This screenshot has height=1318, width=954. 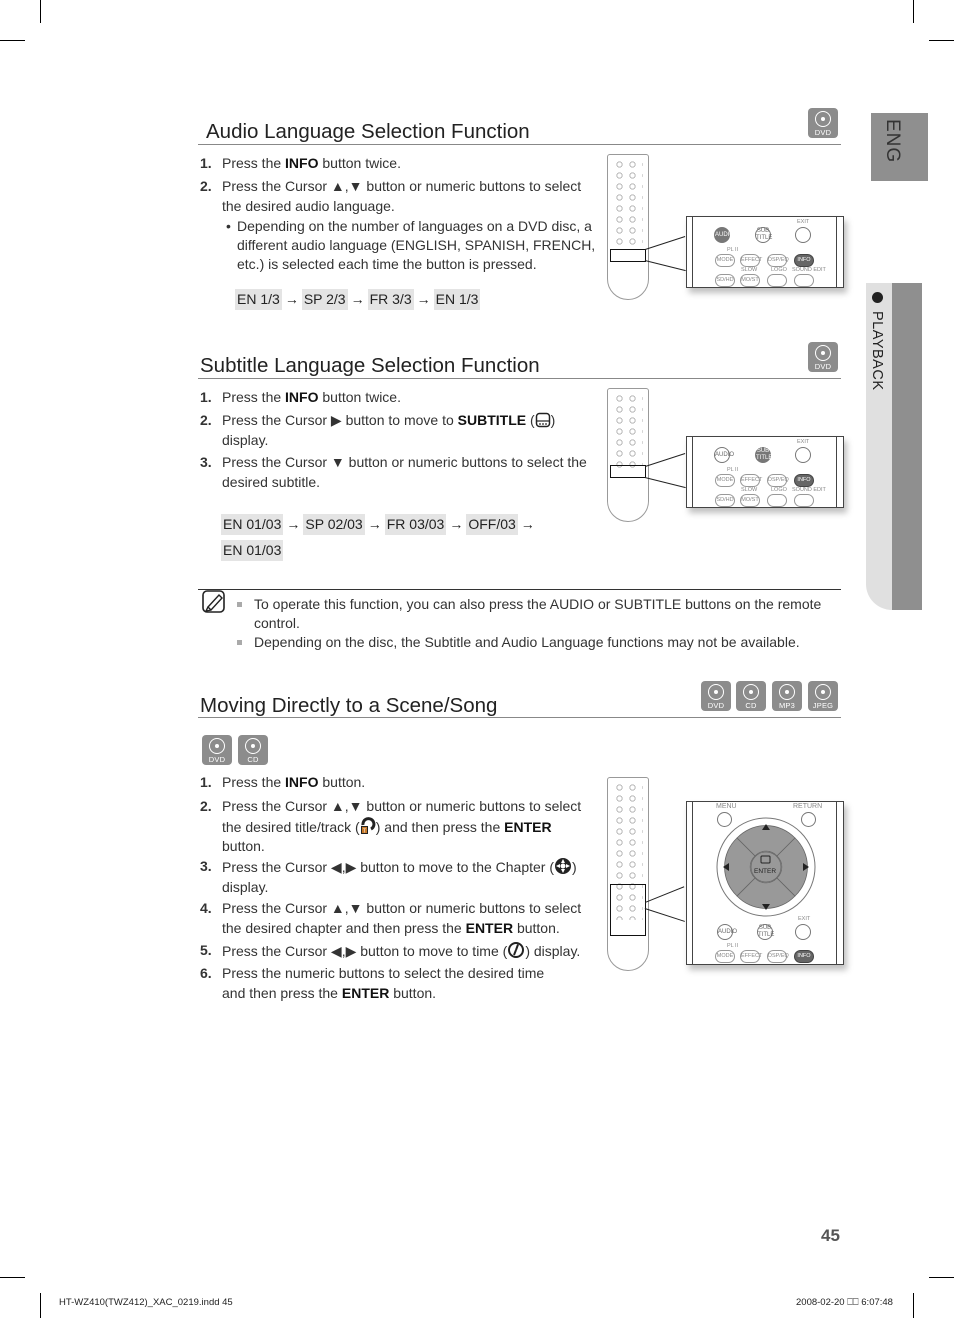 What do you see at coordinates (252, 550) in the screenshot?
I see `subtitle-sequence-line2: EN 01/03` at bounding box center [252, 550].